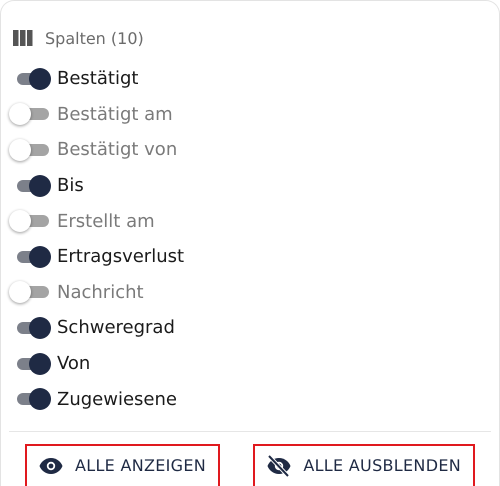 The image size is (500, 486). Describe the element at coordinates (97, 79) in the screenshot. I see `column-label: Bestätigt` at that location.